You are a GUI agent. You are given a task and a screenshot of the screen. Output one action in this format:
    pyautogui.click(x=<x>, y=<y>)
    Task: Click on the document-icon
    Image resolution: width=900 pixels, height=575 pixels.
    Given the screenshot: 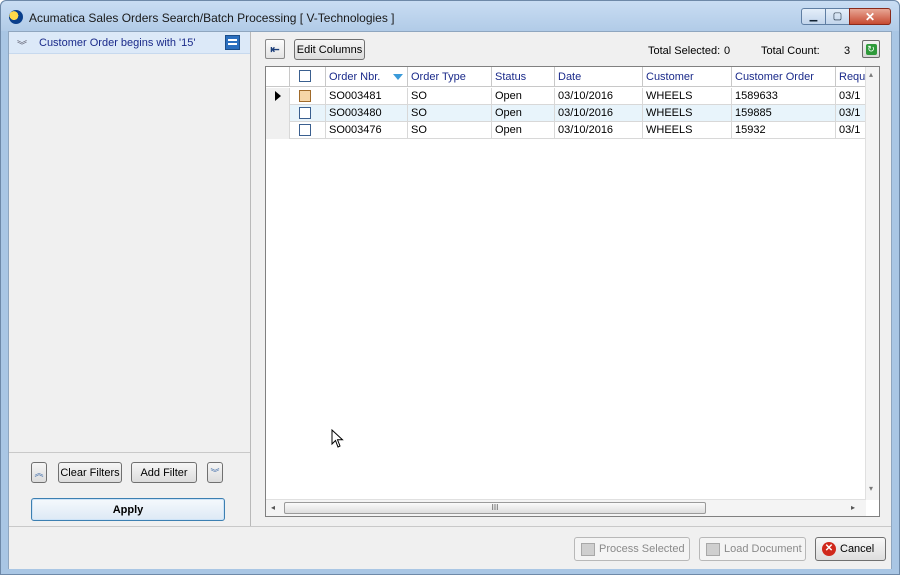 What is the action you would take?
    pyautogui.click(x=713, y=549)
    